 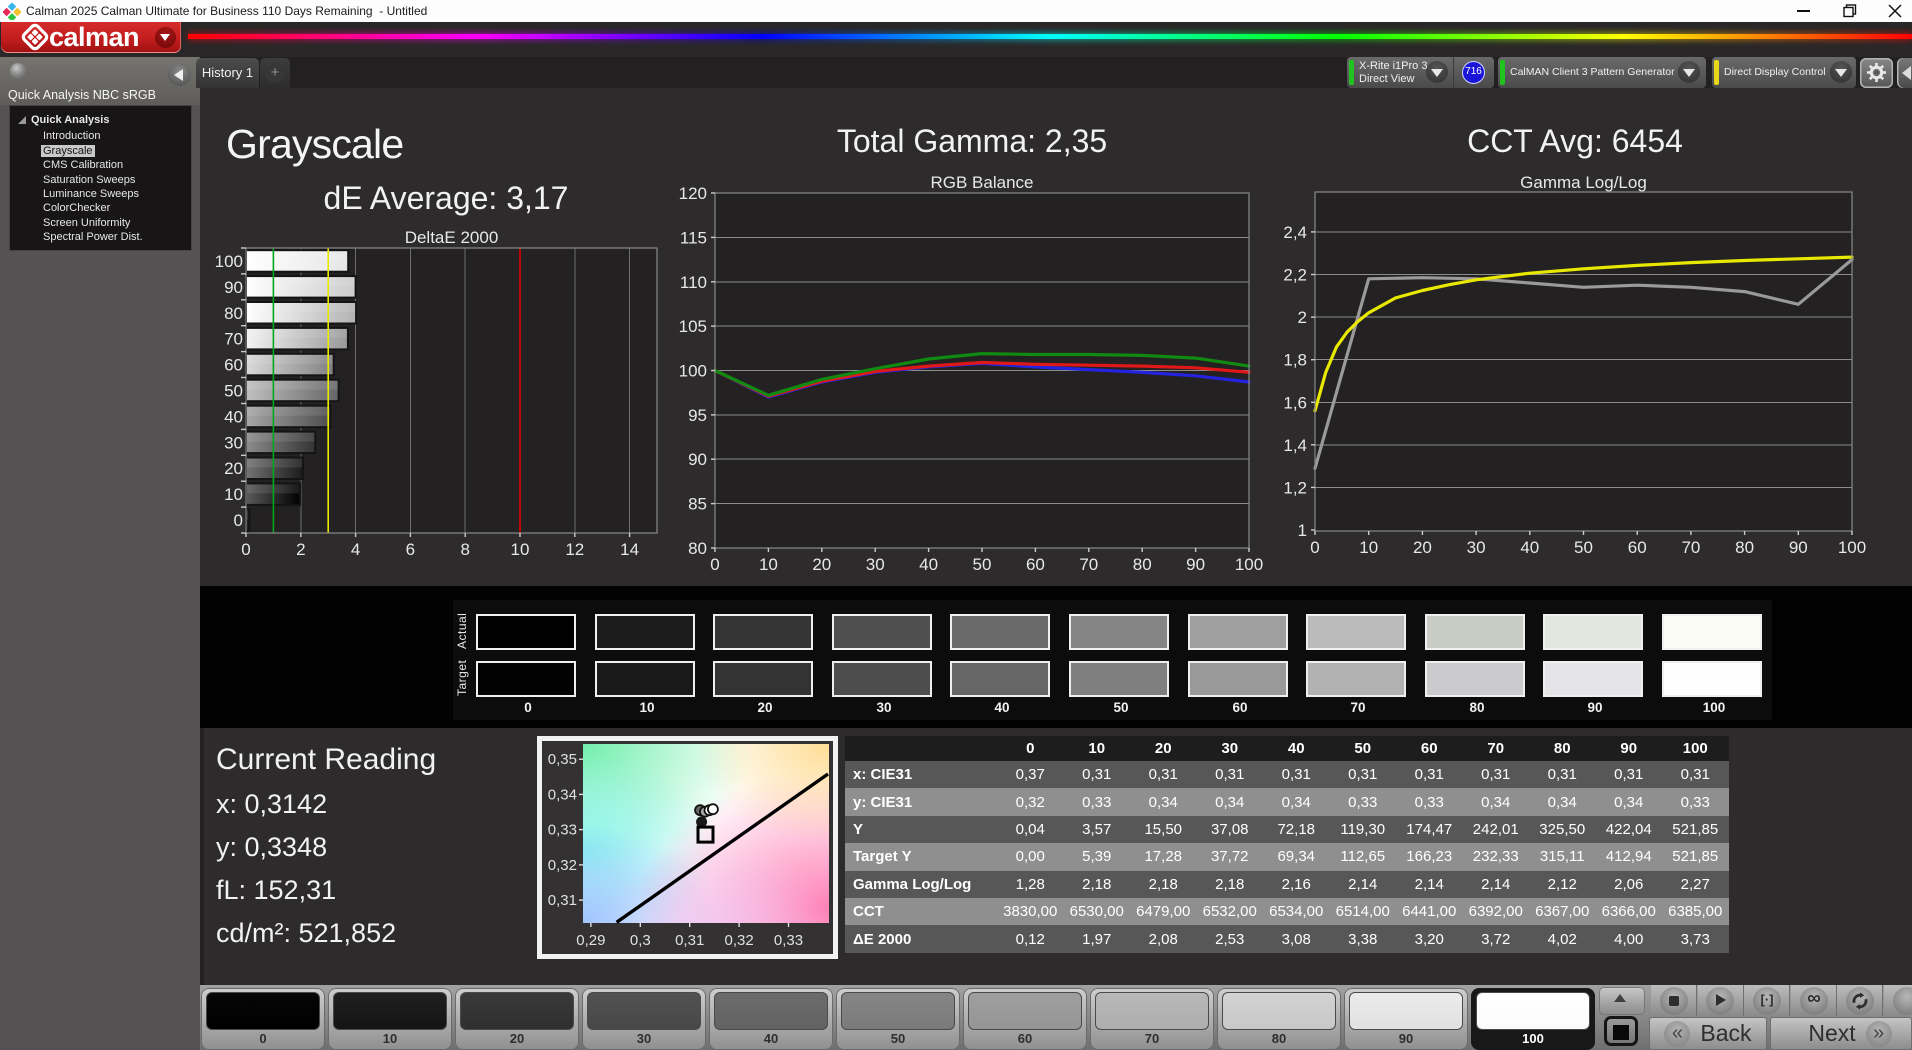 I want to click on svg-text: RGB Balance, so click(x=982, y=182).